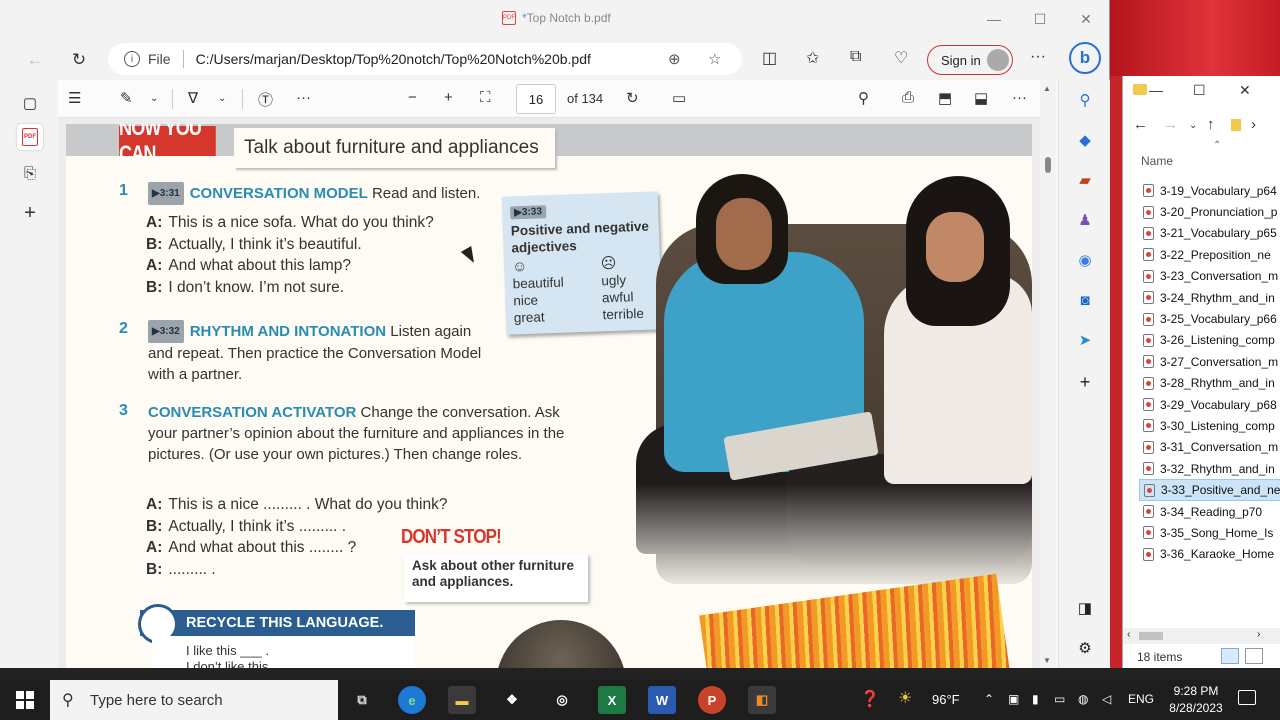 This screenshot has width=1280, height=720. I want to click on show-hidden-icons-chevron-icon: ⌃, so click(989, 699).